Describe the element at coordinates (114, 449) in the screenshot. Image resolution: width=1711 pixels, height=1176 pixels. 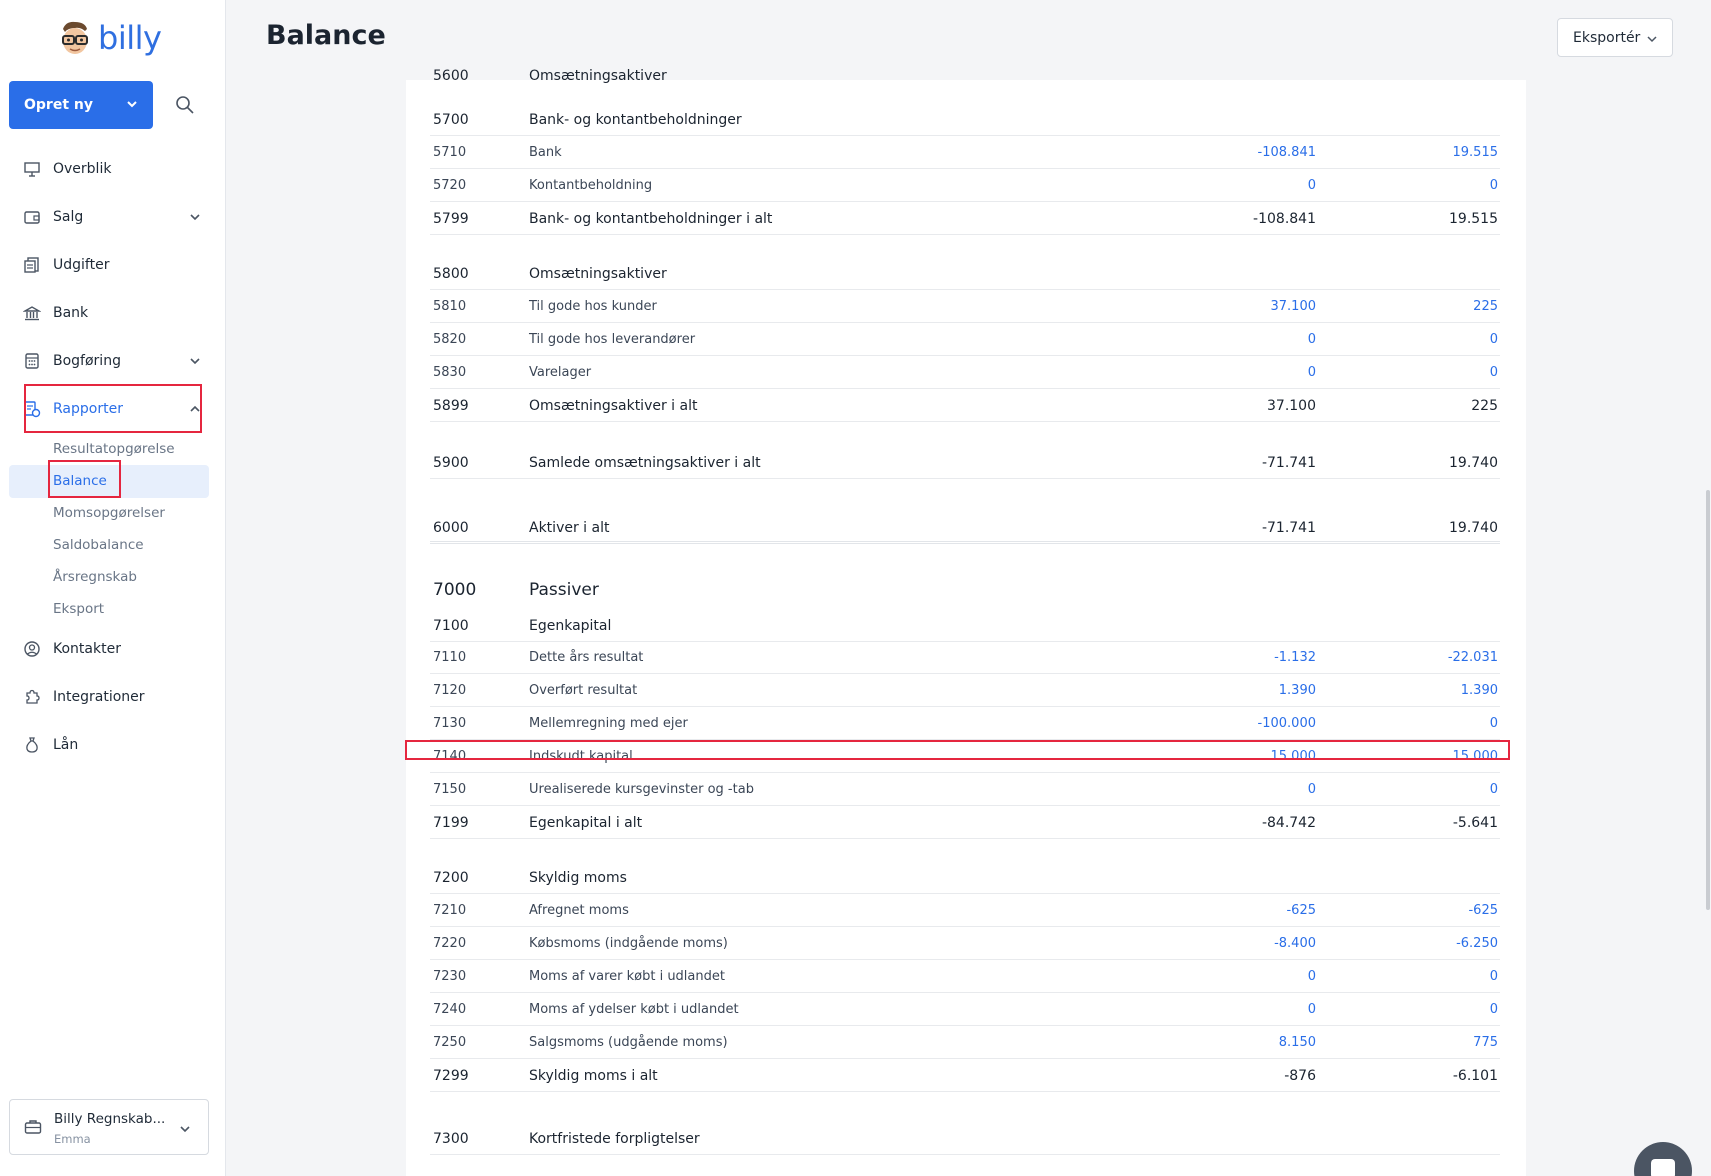
I see `sub-item-resultatopgorelse: Resultatopgørelse` at that location.